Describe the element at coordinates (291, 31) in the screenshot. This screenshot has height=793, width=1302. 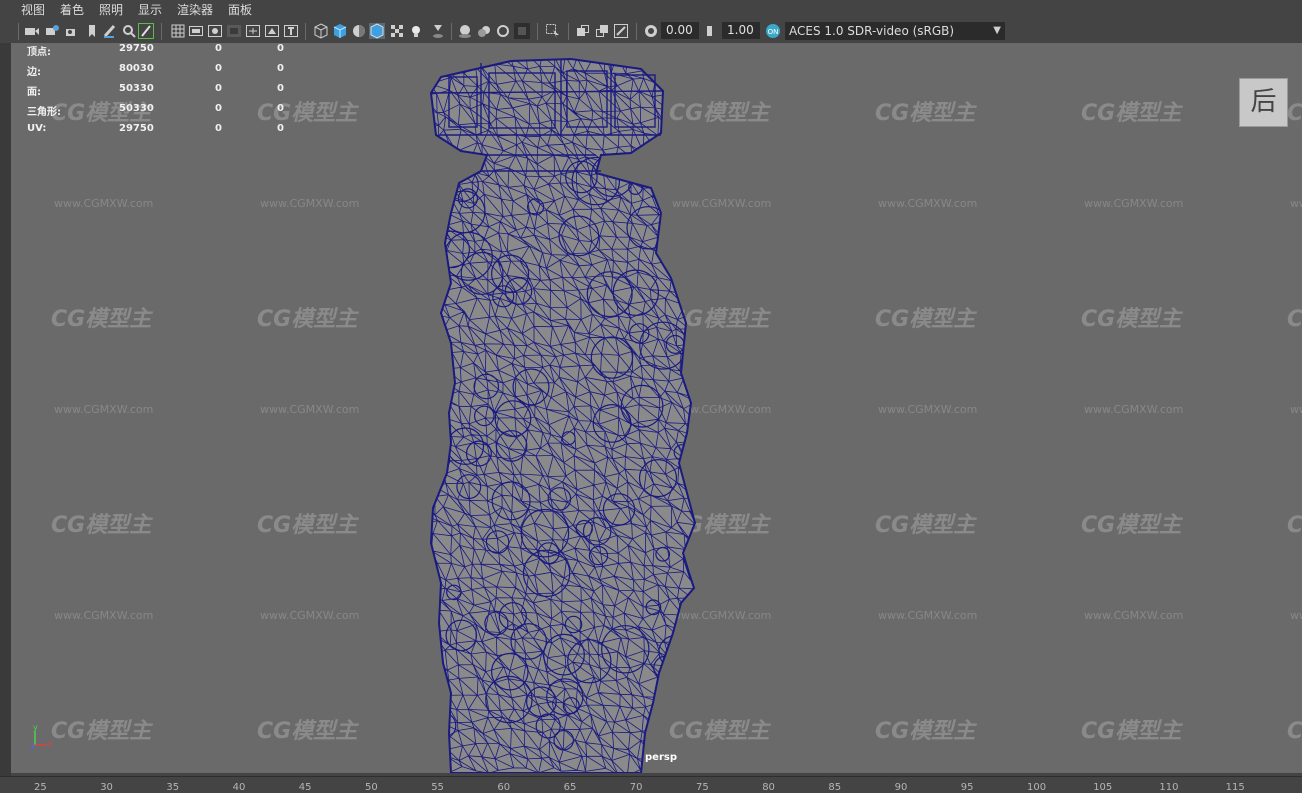
I see `safe-title-icon` at that location.